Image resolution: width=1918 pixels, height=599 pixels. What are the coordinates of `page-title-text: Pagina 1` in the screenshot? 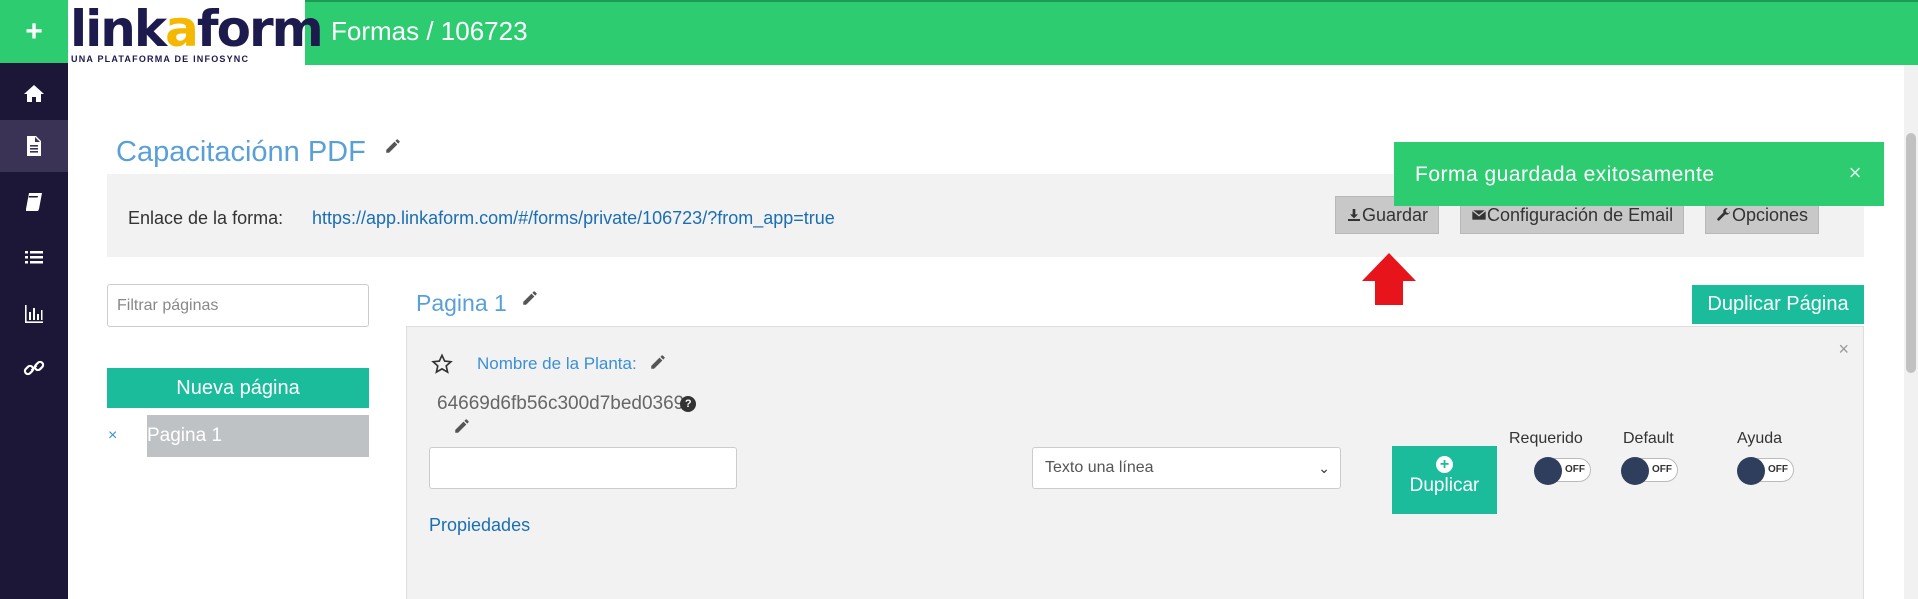 It's located at (461, 303).